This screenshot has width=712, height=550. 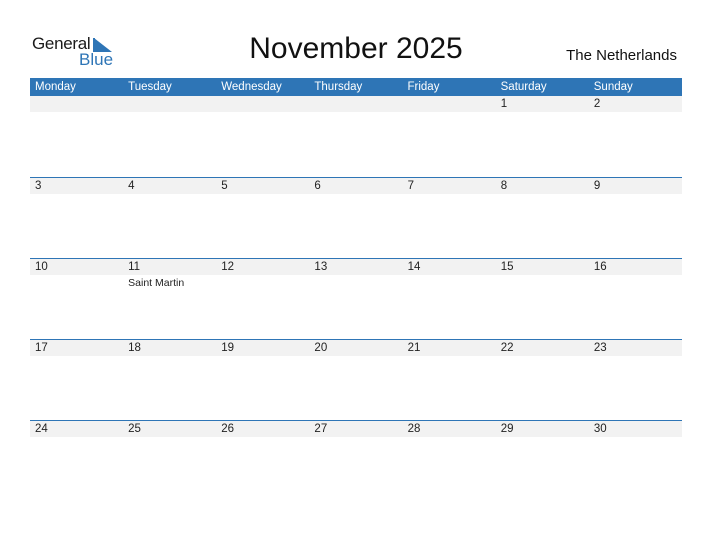 What do you see at coordinates (635, 299) in the screenshot?
I see `day-cell: 16` at bounding box center [635, 299].